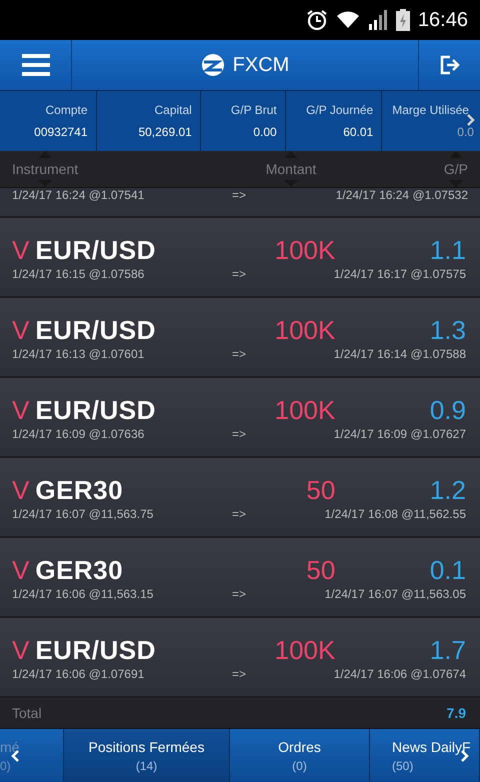  I want to click on open-detail: 1/24/17 16:09 @1.07636, so click(79, 434).